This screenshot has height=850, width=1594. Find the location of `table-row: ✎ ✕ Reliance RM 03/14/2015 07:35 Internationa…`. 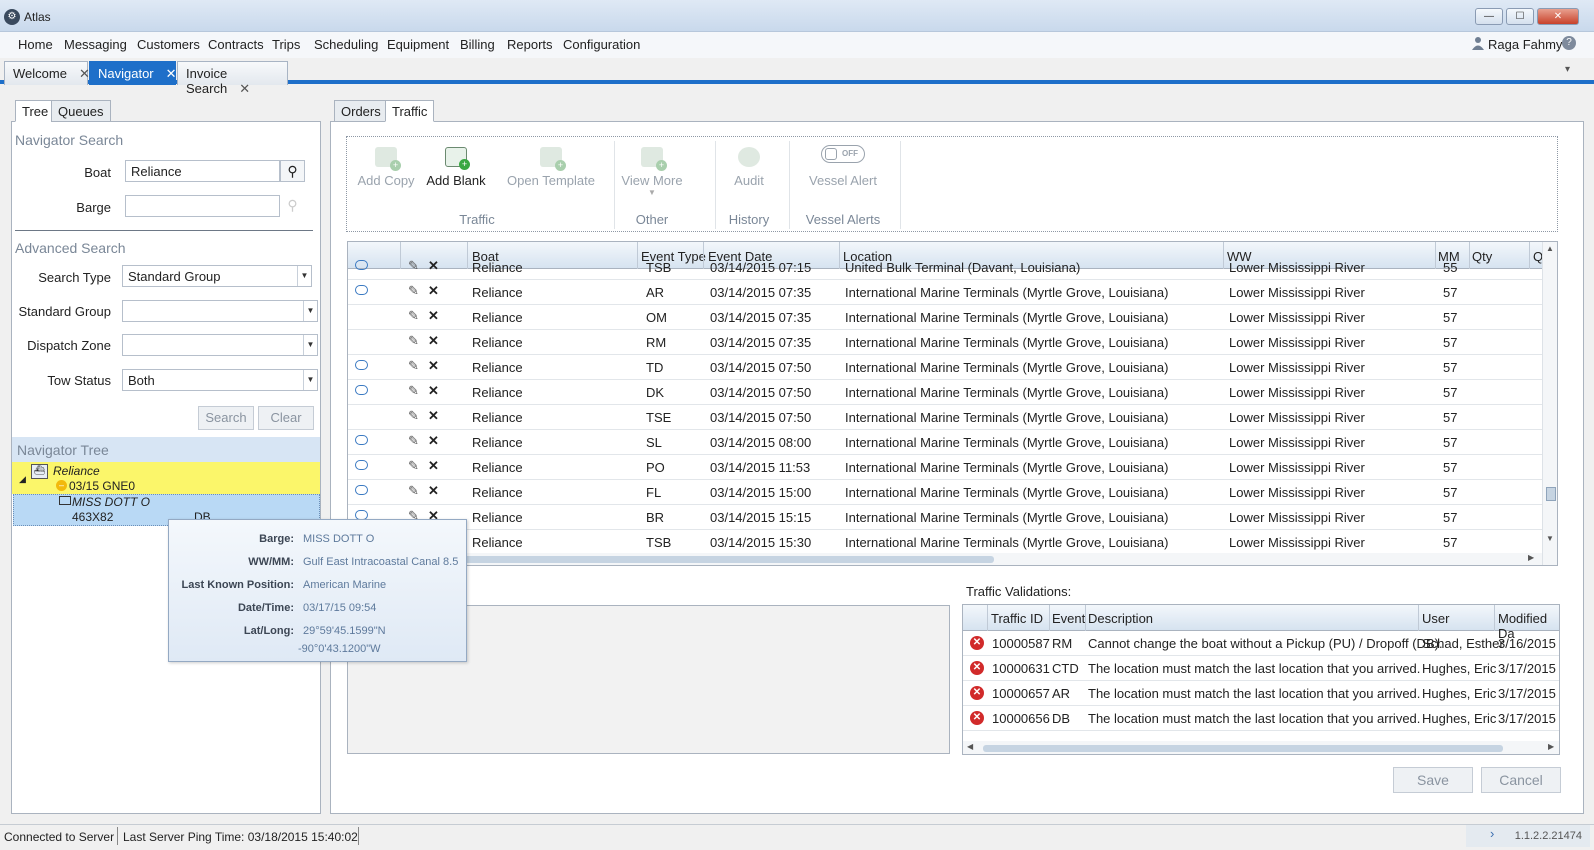

table-row: ✎ ✕ Reliance RM 03/14/2015 07:35 Internationa… is located at coordinates (945, 342).